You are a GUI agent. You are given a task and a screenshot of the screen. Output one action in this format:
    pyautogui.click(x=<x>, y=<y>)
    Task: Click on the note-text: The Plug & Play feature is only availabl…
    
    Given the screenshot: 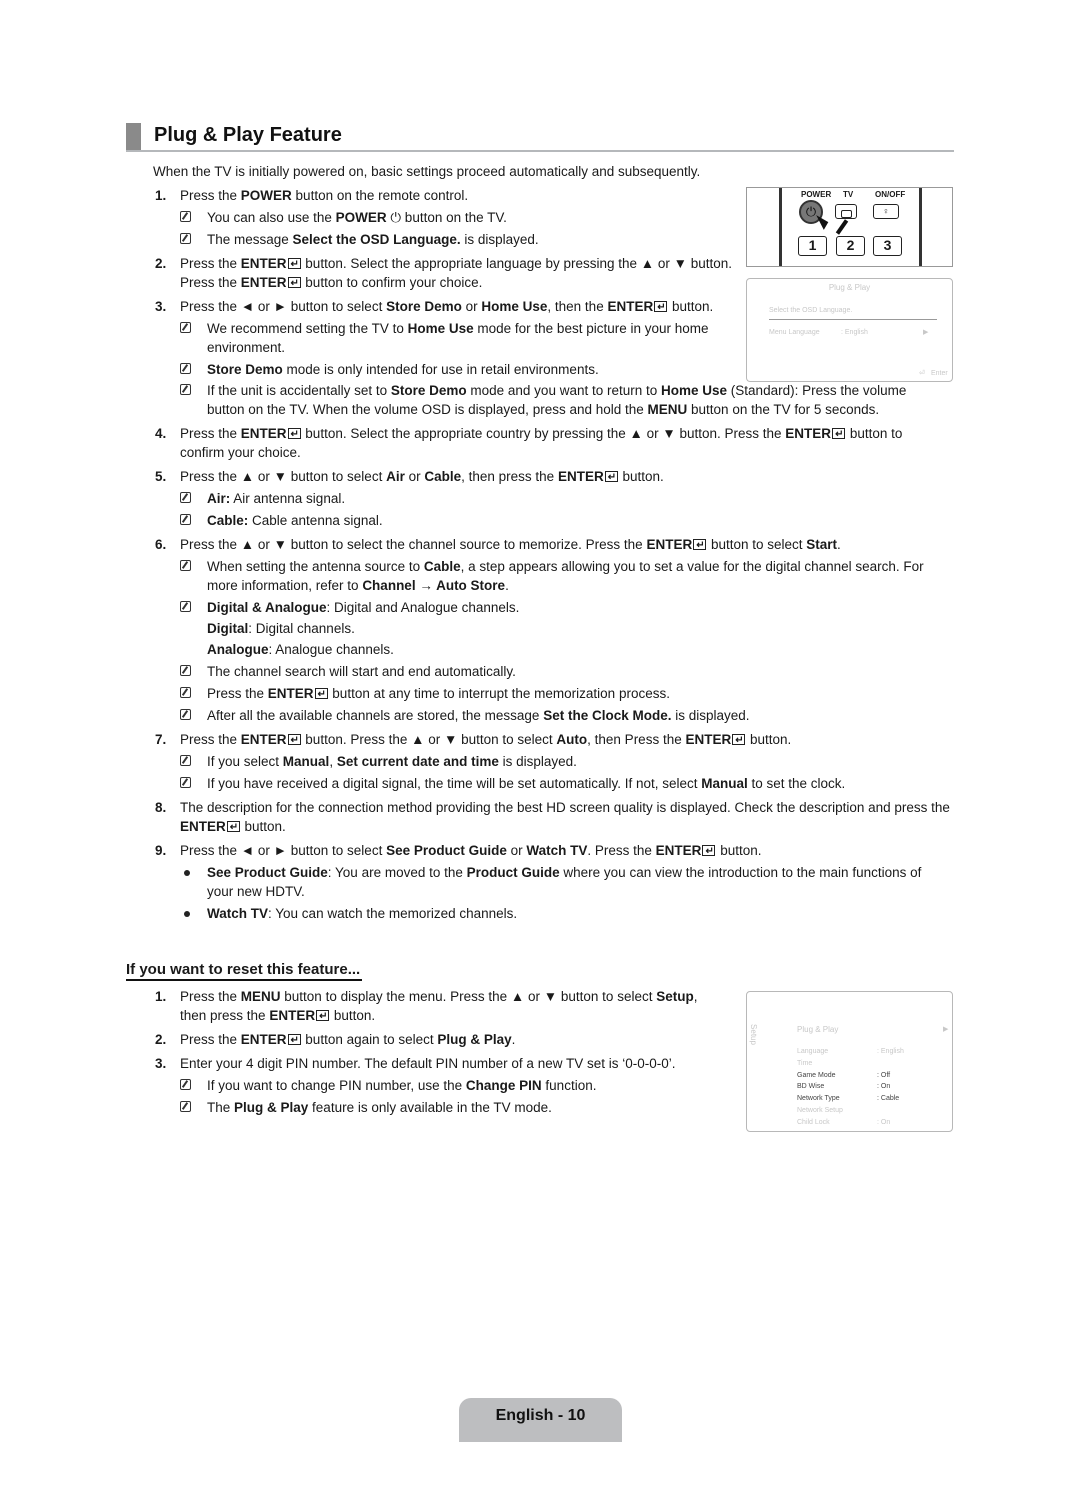 What is the action you would take?
    pyautogui.click(x=379, y=1107)
    